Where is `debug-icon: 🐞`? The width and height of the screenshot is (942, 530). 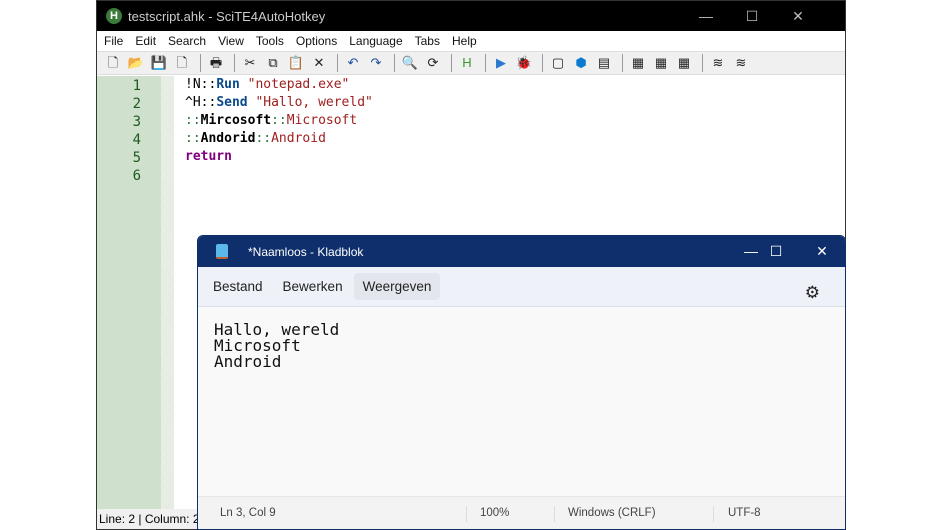 debug-icon: 🐞 is located at coordinates (524, 63).